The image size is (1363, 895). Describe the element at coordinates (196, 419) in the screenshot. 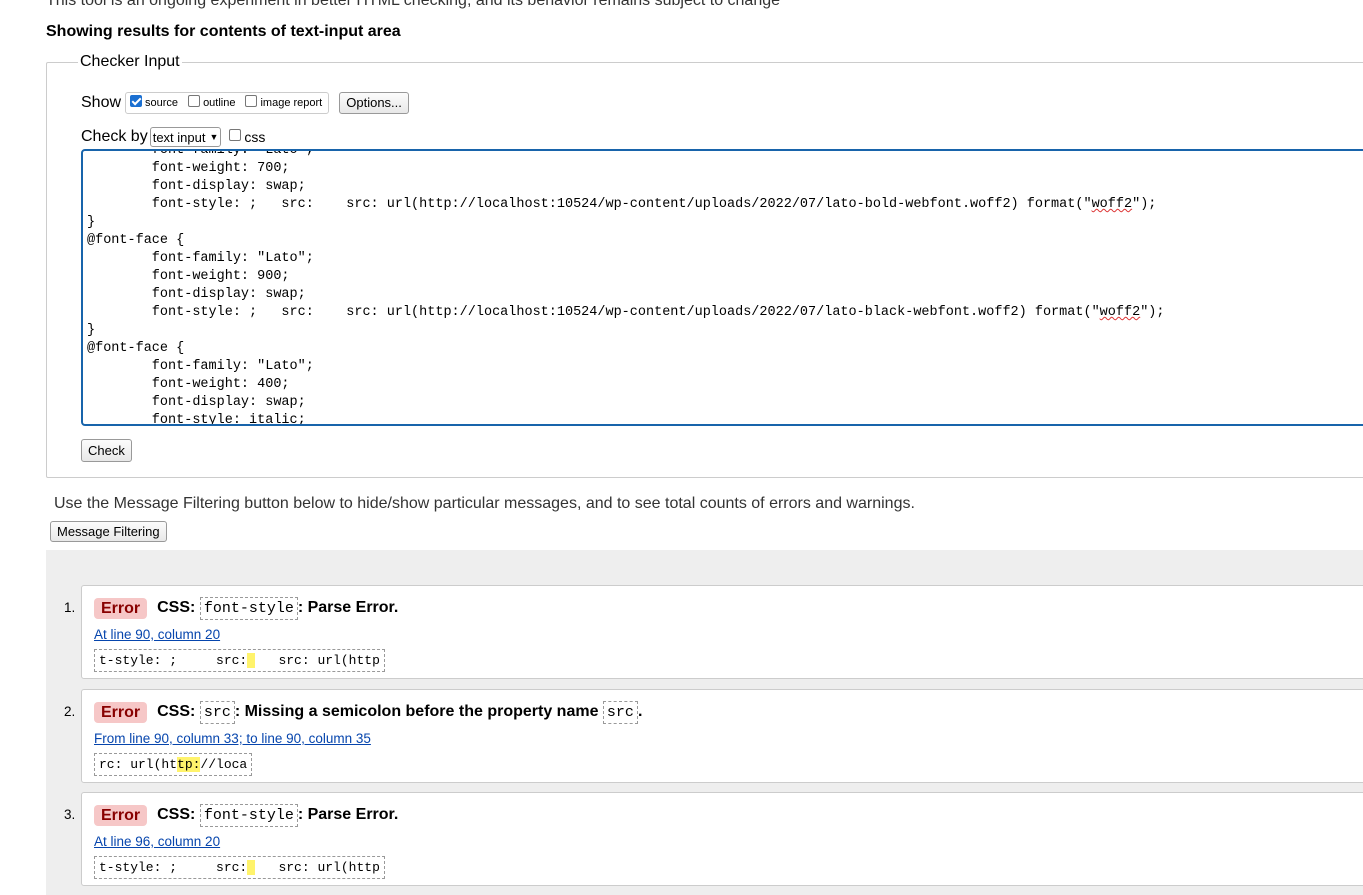

I see `source-line: font-style: italic;` at that location.